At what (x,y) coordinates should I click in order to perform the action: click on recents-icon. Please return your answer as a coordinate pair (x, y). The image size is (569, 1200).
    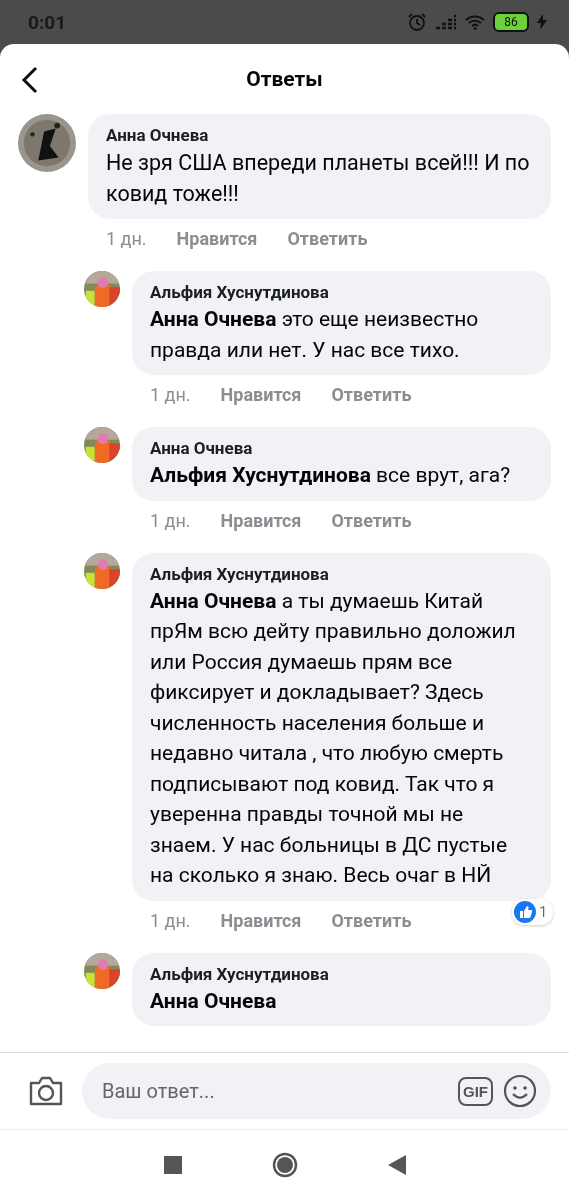
    Looking at the image, I should click on (172, 1165).